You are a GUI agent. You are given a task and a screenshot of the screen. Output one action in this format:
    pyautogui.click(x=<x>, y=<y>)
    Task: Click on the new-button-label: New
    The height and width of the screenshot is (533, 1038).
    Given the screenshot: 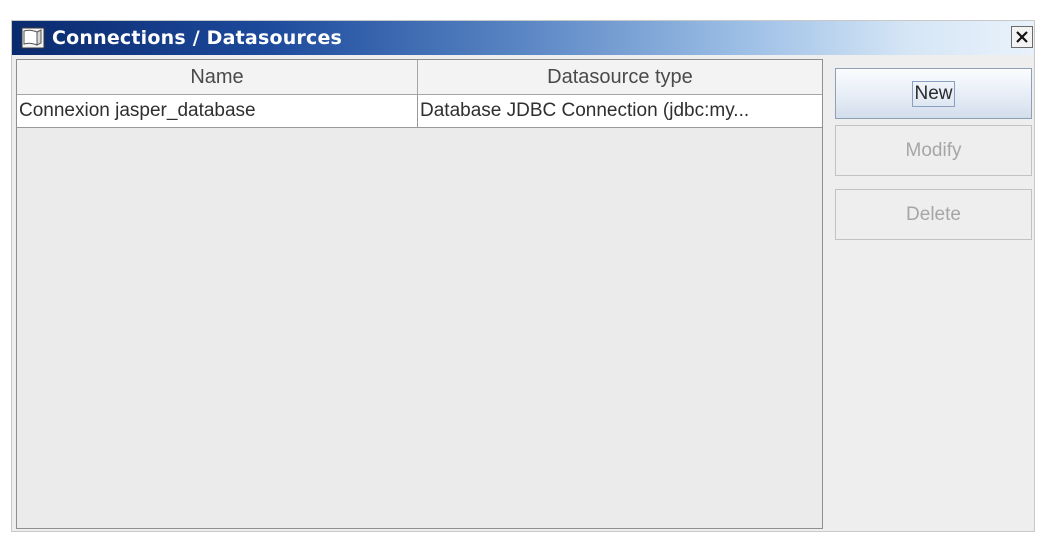 What is the action you would take?
    pyautogui.click(x=933, y=93)
    